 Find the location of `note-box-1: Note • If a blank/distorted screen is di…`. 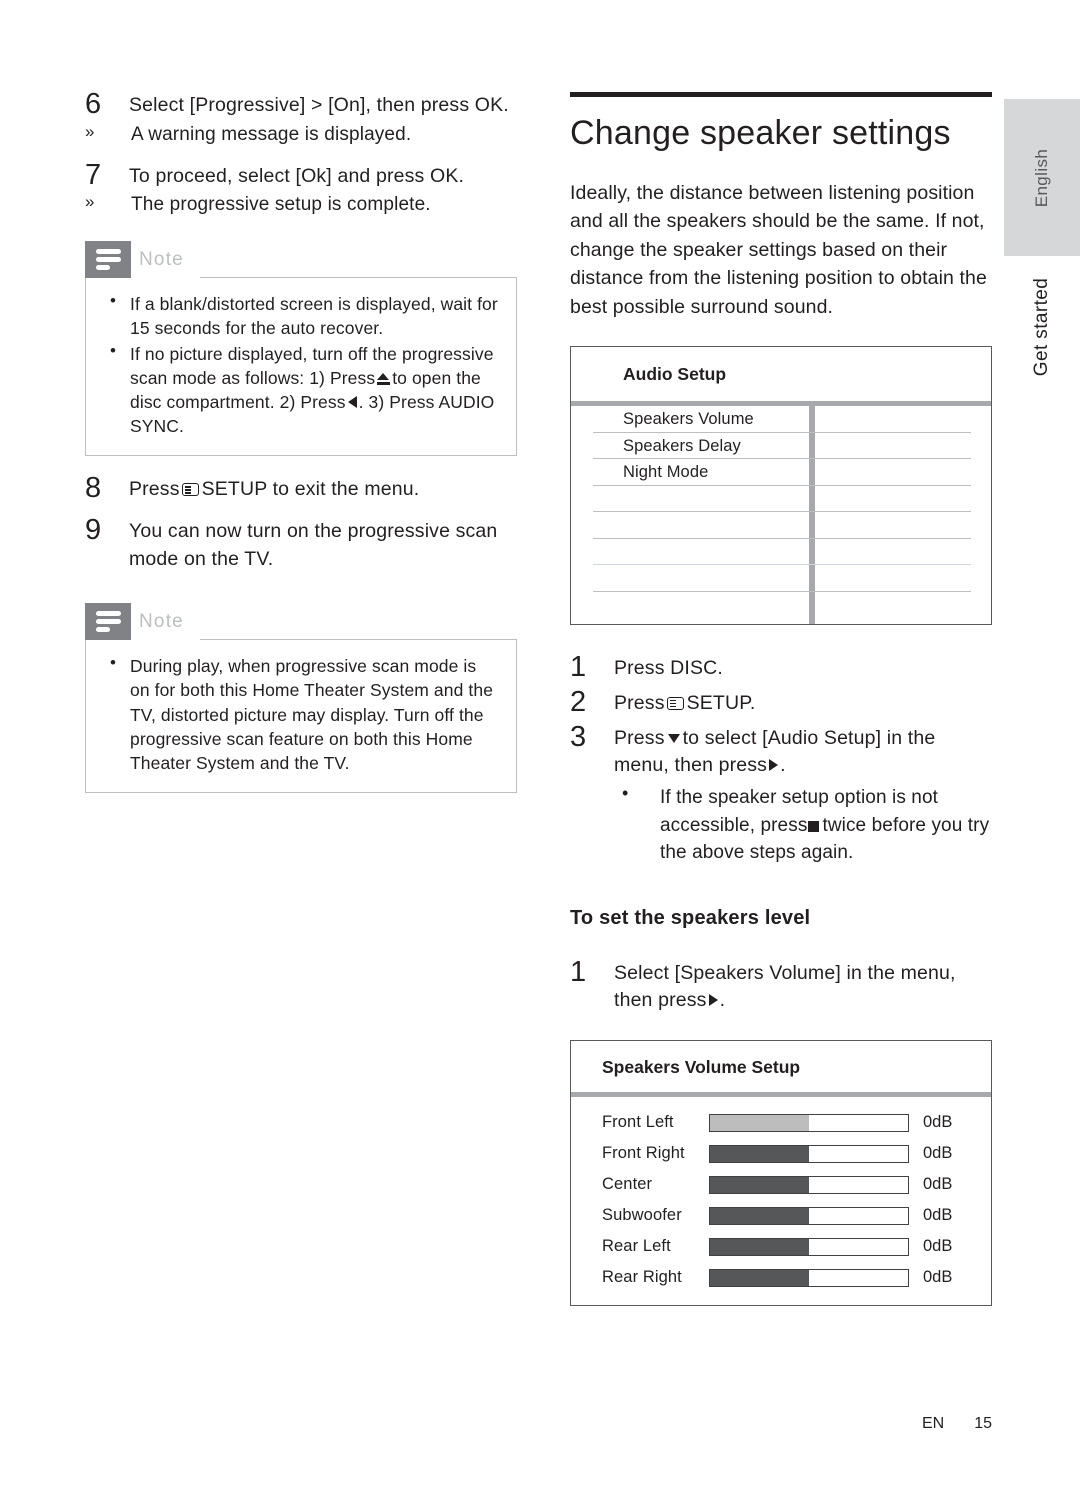

note-box-1: Note • If a blank/distorted screen is di… is located at coordinates (301, 349).